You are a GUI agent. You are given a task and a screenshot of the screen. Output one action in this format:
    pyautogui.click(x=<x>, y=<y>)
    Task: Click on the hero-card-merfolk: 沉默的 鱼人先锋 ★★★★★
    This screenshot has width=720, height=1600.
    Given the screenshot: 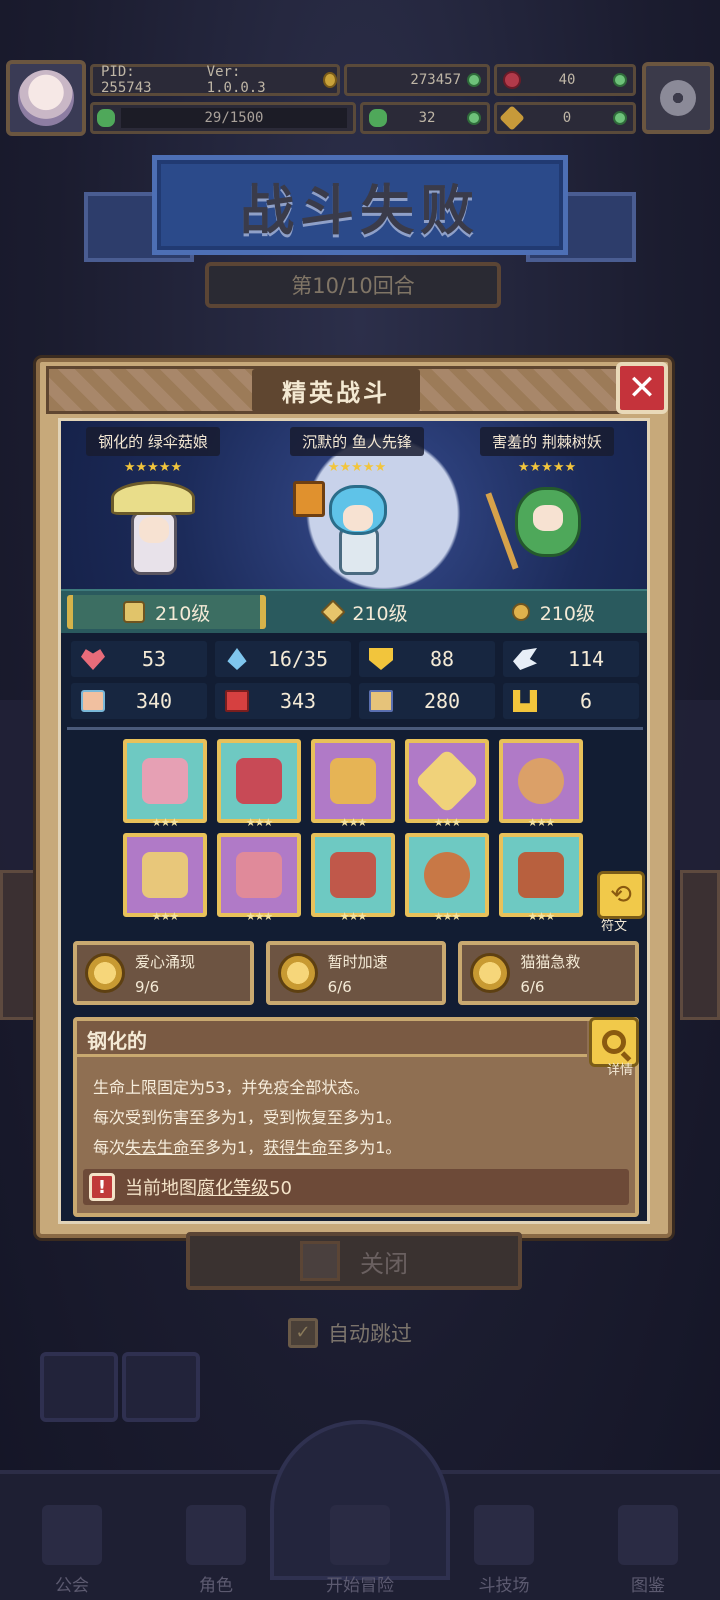 What is the action you would take?
    pyautogui.click(x=357, y=509)
    